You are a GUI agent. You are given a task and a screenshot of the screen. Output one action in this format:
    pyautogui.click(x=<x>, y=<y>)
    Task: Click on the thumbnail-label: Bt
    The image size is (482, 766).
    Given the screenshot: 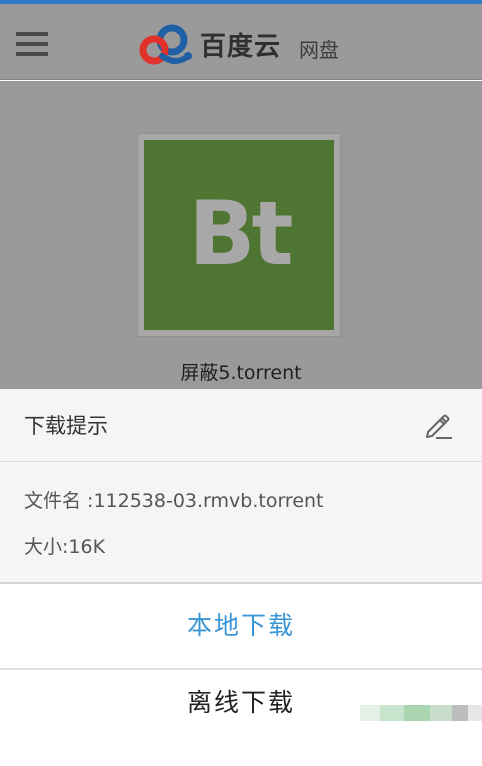 What is the action you would take?
    pyautogui.click(x=240, y=233)
    